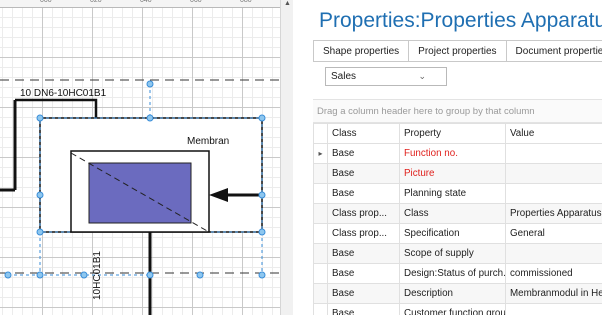  What do you see at coordinates (553, 233) in the screenshot?
I see `cell-value: General` at bounding box center [553, 233].